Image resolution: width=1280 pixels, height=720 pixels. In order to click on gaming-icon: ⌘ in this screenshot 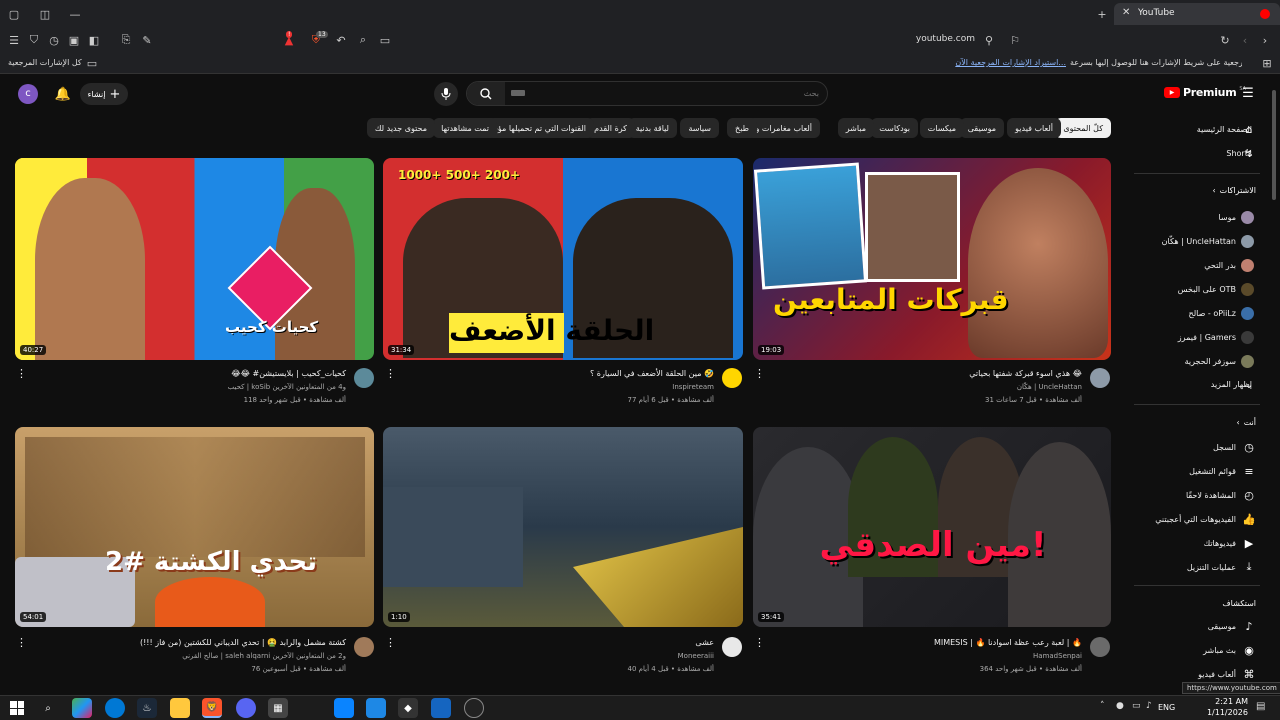, I will do `click(1249, 674)`.